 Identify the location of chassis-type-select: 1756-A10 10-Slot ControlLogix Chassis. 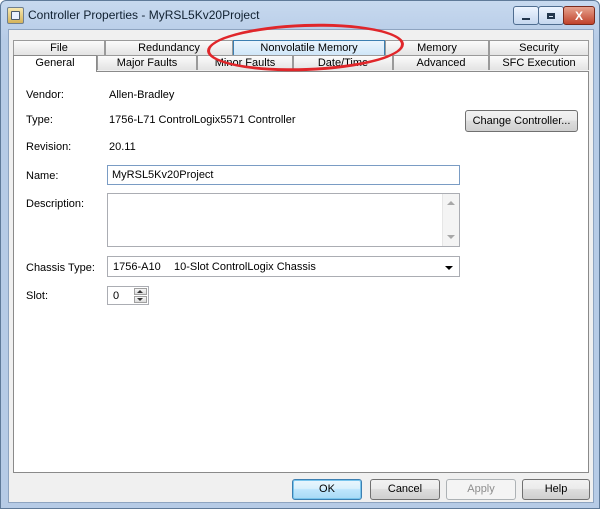
(283, 266).